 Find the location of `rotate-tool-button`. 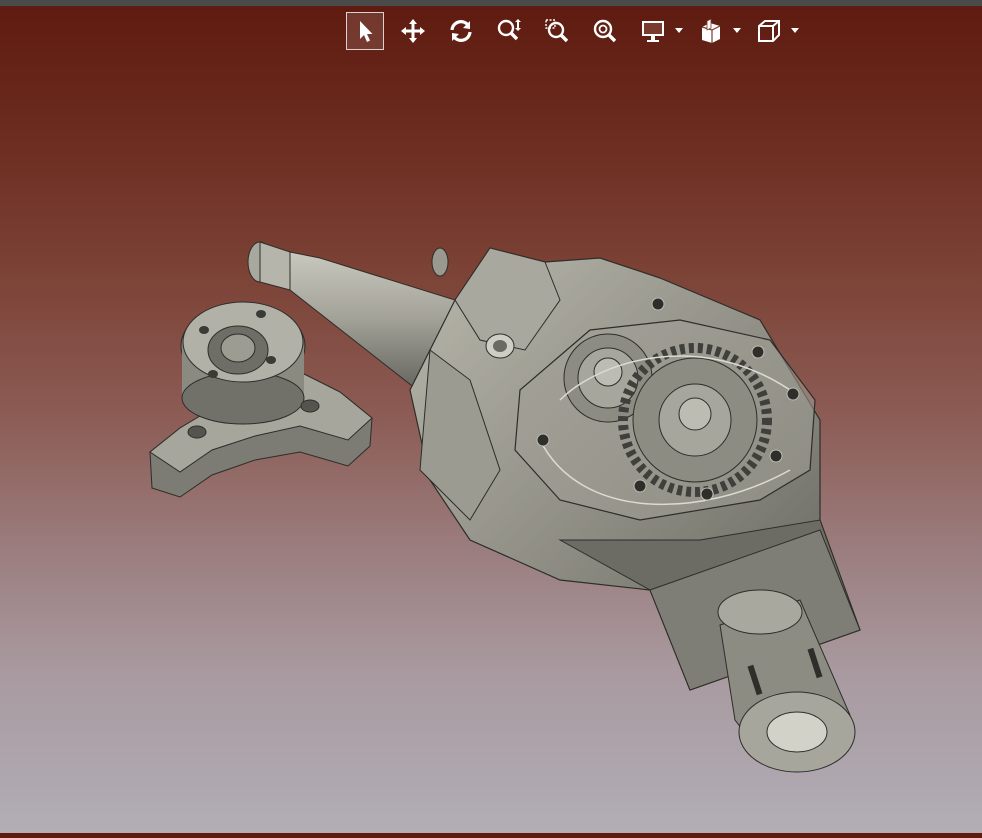

rotate-tool-button is located at coordinates (461, 31).